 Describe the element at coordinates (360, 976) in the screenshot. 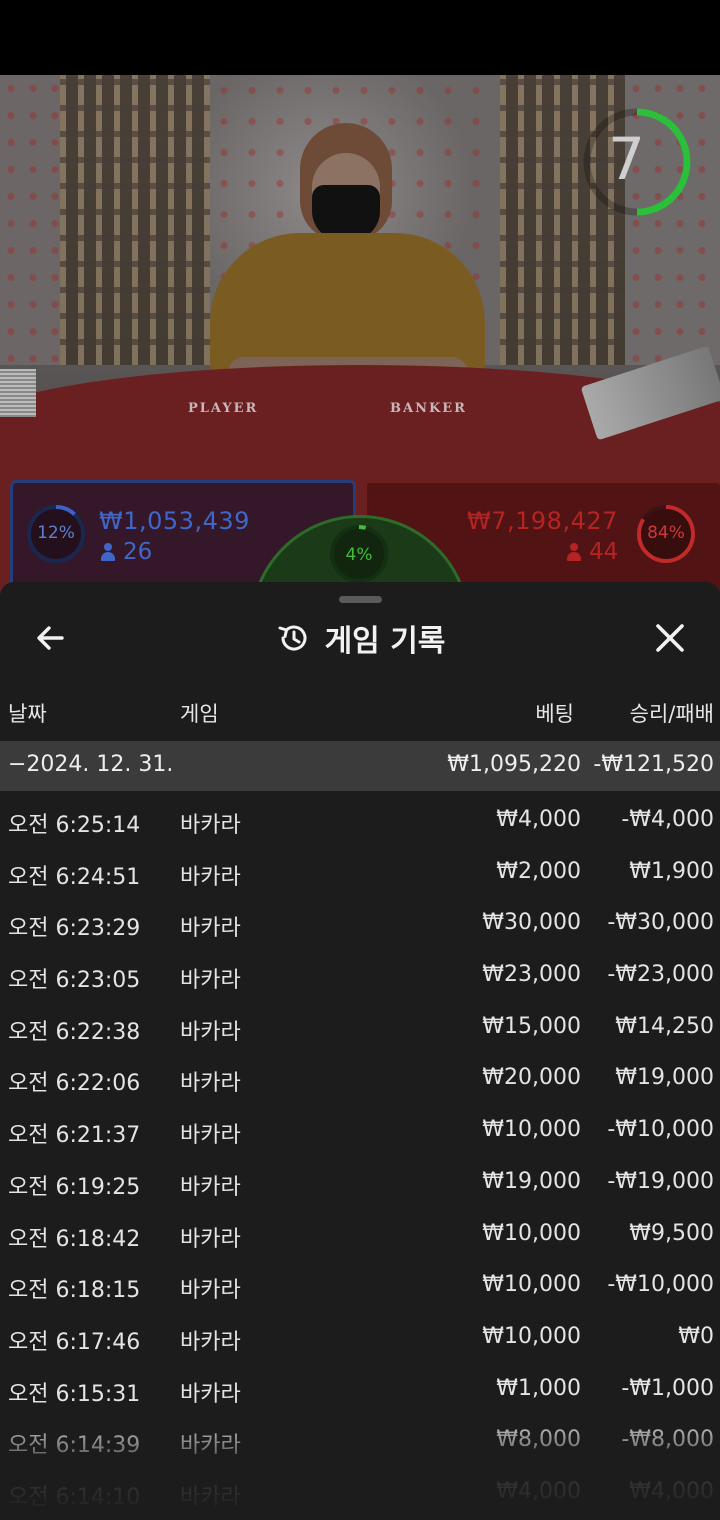

I see `table-row: 오전 6:23:05 바카라 ₩23,000 -₩23,000` at that location.